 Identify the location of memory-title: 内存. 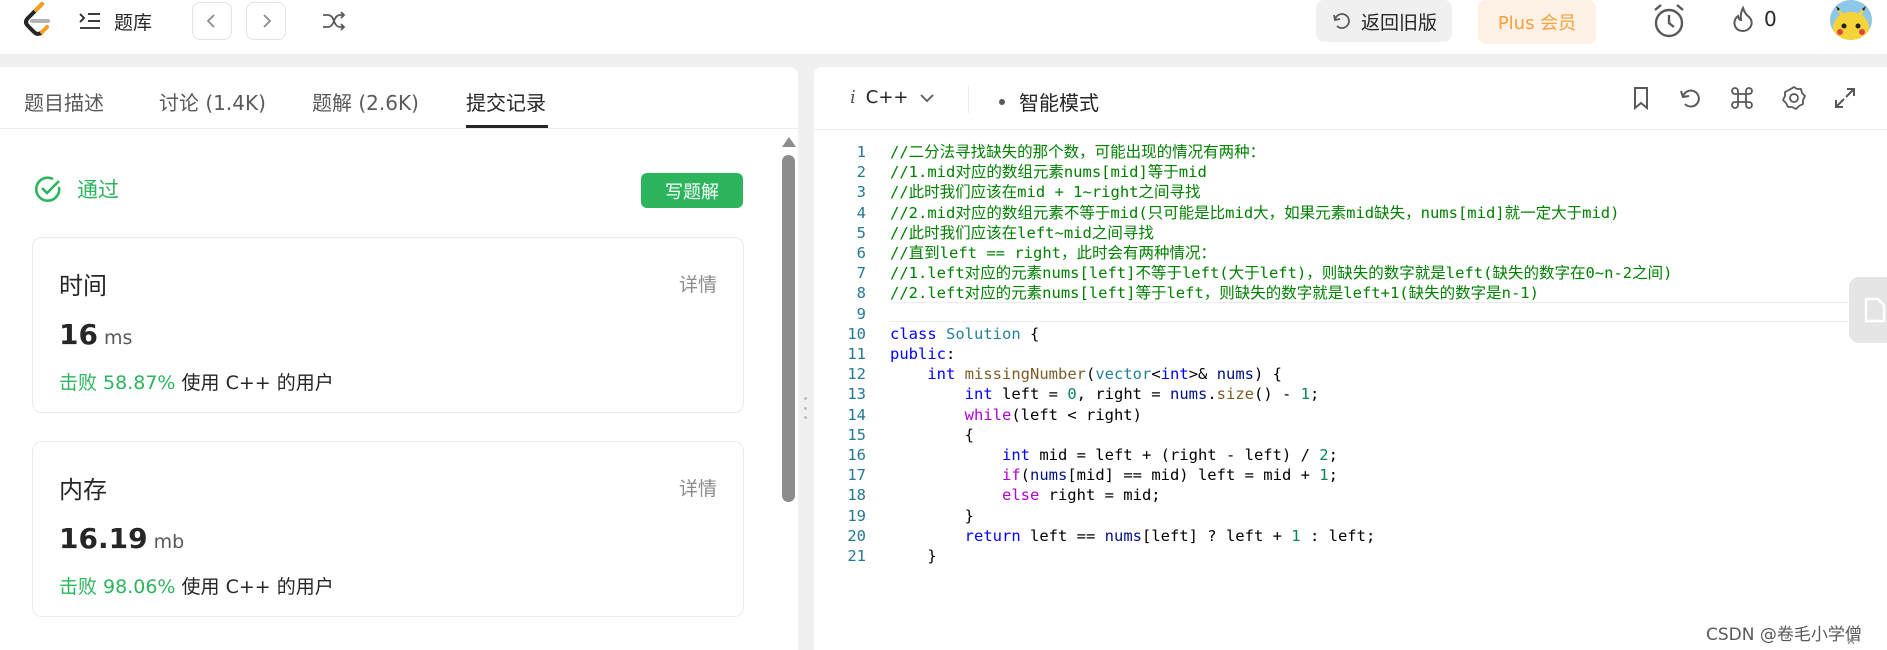
(83, 490).